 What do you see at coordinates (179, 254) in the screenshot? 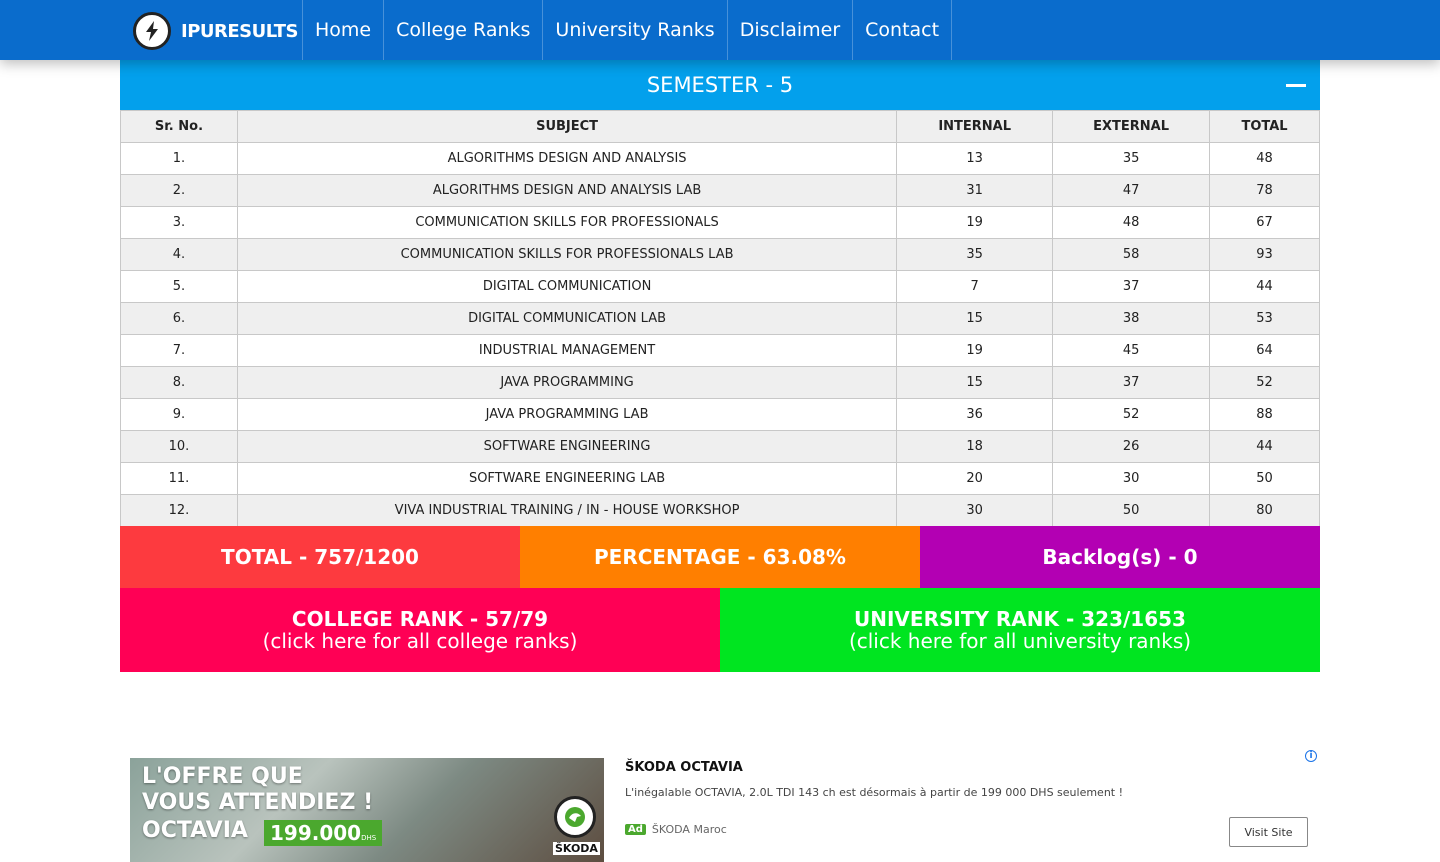
I see `cell-sr-no: 4.` at bounding box center [179, 254].